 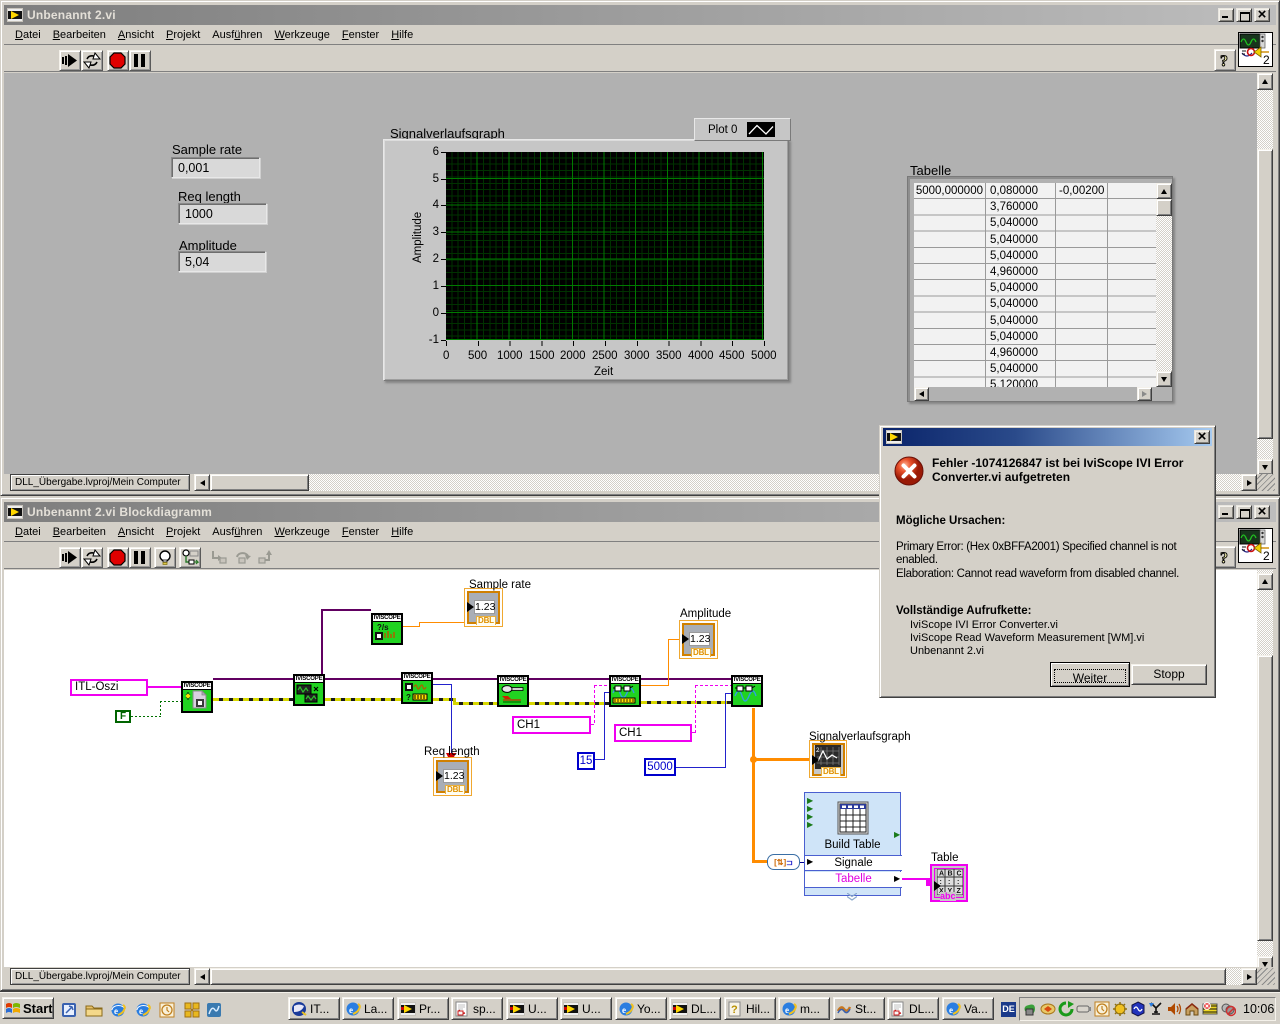 What do you see at coordinates (941, 874) in the screenshot?
I see `svg-text: A` at bounding box center [941, 874].